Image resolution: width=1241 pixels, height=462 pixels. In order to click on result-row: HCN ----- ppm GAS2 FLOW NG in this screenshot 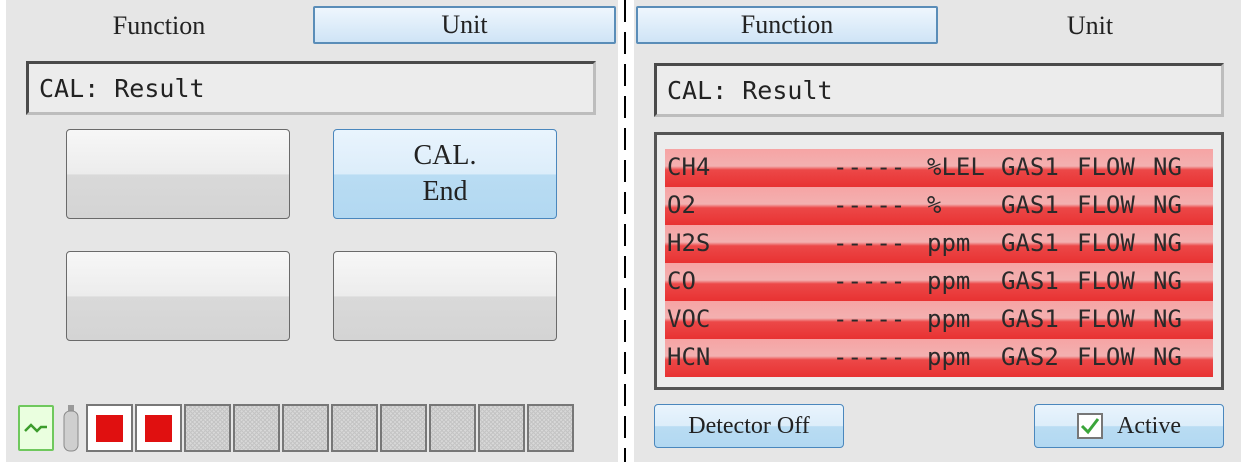, I will do `click(939, 358)`.